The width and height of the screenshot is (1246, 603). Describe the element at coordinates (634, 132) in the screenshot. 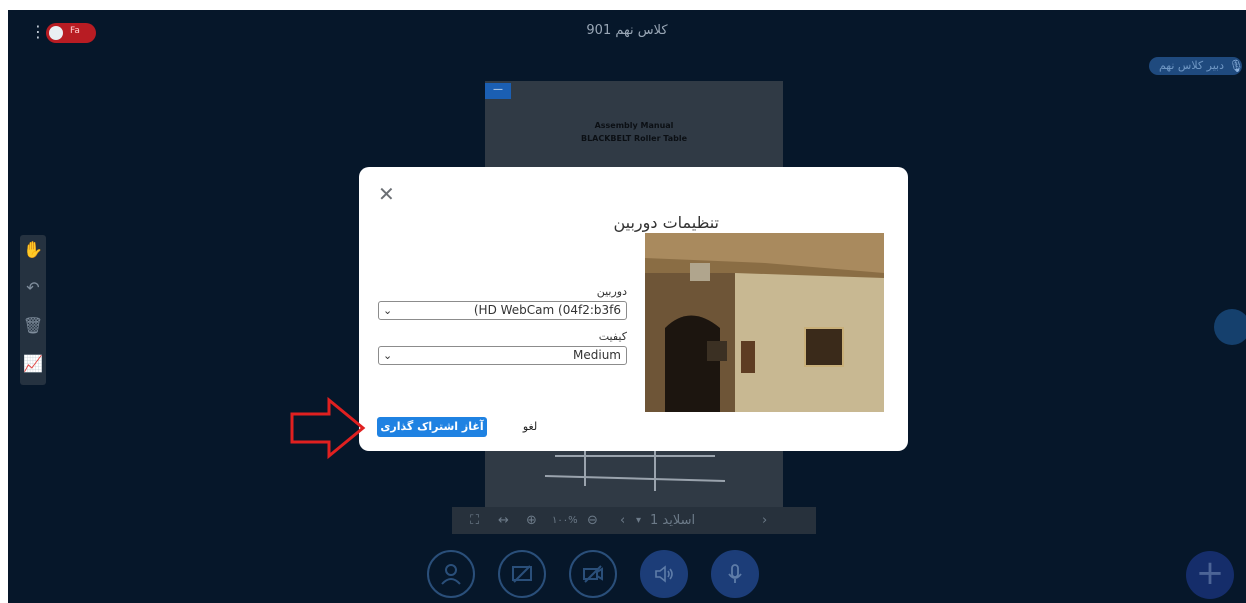

I see `slide-title: Assembly Manual BLACKBELT Roller Table` at that location.